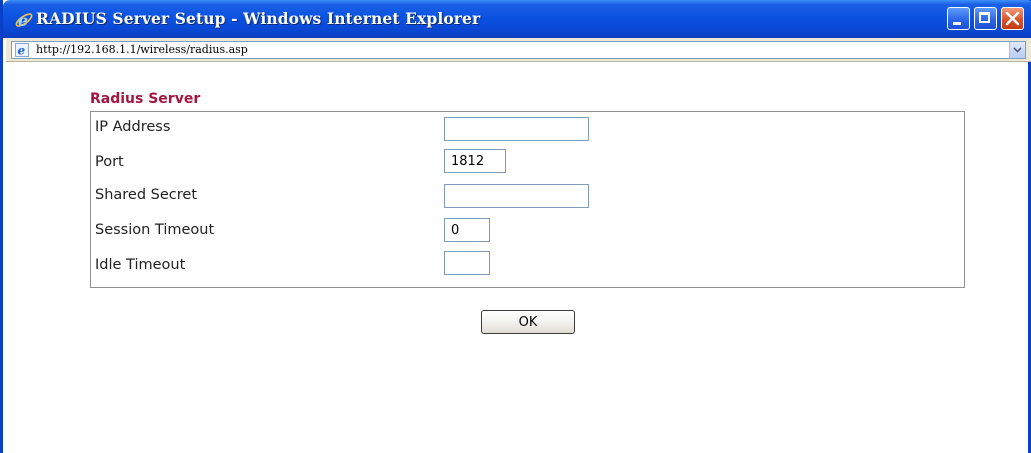 Image resolution: width=1031 pixels, height=453 pixels. Describe the element at coordinates (516, 196) in the screenshot. I see `shared-secret-input` at that location.